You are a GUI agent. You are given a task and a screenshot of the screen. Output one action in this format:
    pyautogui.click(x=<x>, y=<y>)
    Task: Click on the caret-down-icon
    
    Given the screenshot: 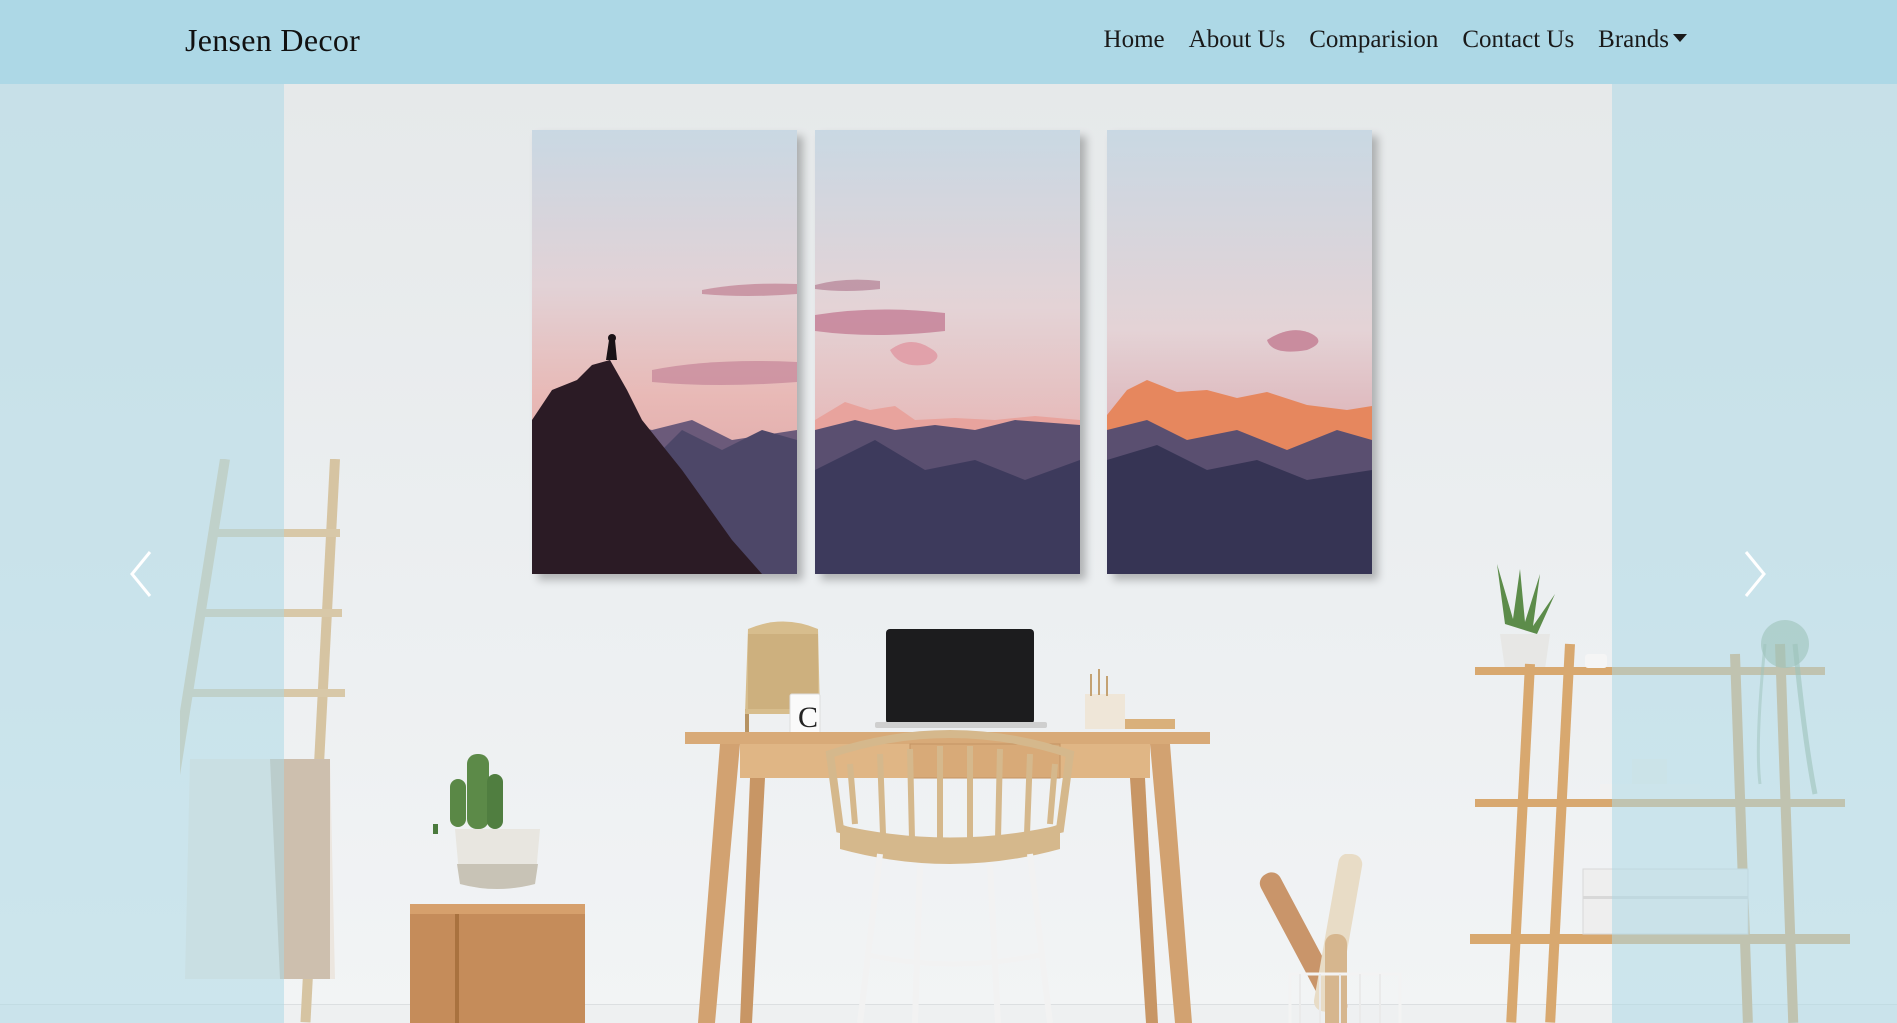 What is the action you would take?
    pyautogui.click(x=1680, y=38)
    